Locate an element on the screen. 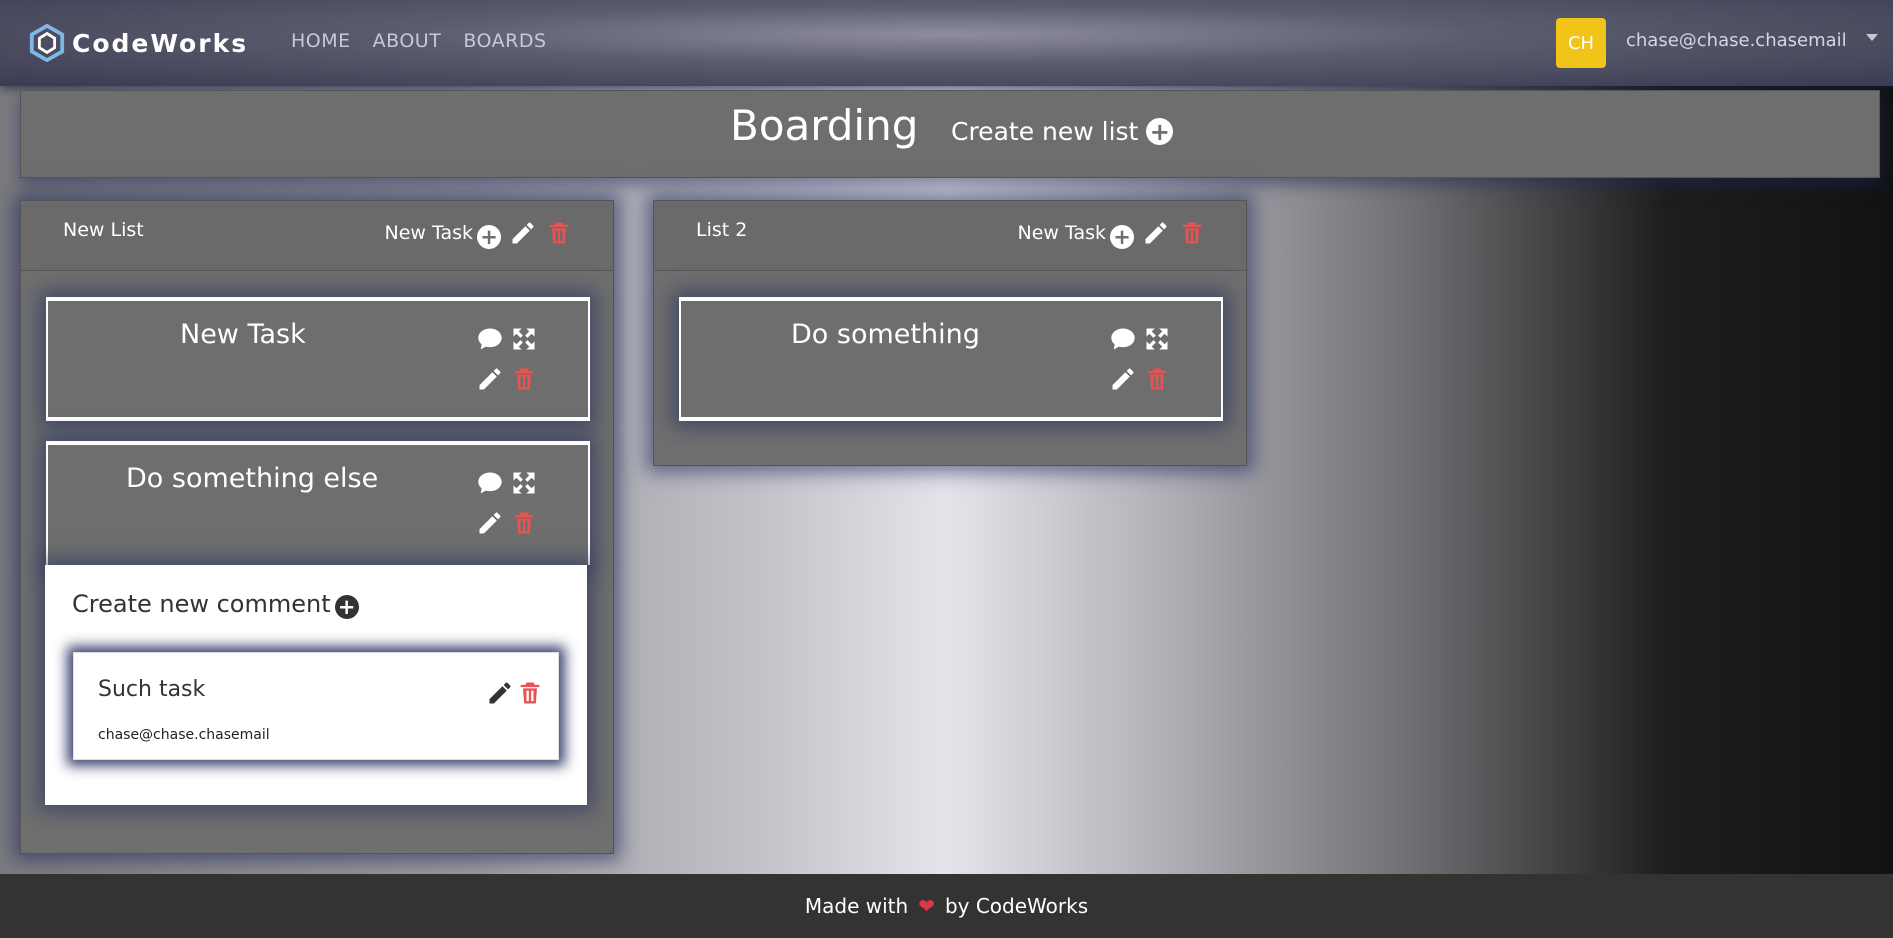 Image resolution: width=1893 pixels, height=938 pixels. footer: Made with ❤ by CodeWorks is located at coordinates (946, 906).